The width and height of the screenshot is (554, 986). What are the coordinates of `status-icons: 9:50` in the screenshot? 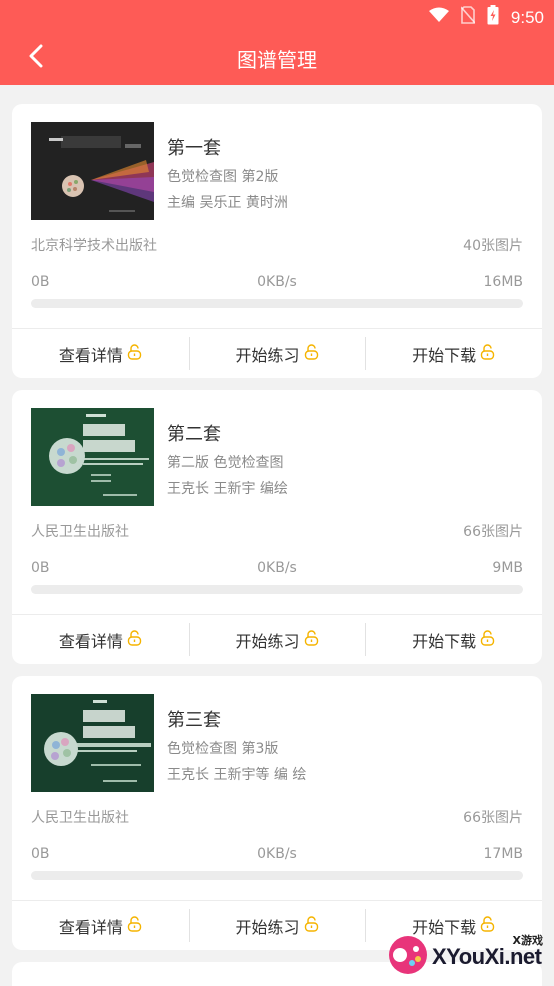 It's located at (486, 17).